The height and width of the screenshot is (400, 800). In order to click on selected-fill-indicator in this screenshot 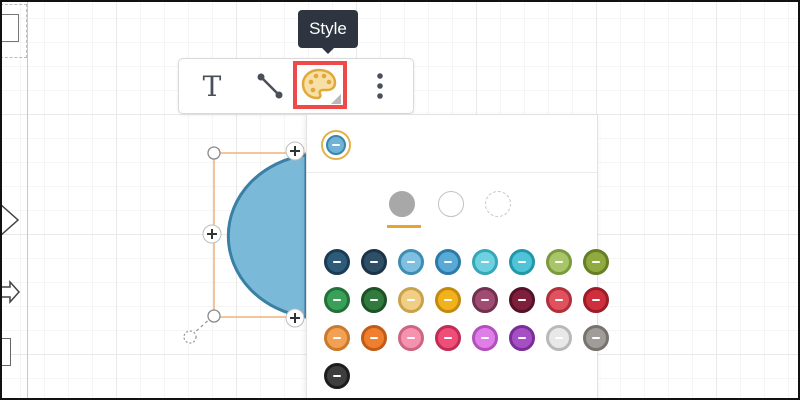, I will do `click(404, 226)`.